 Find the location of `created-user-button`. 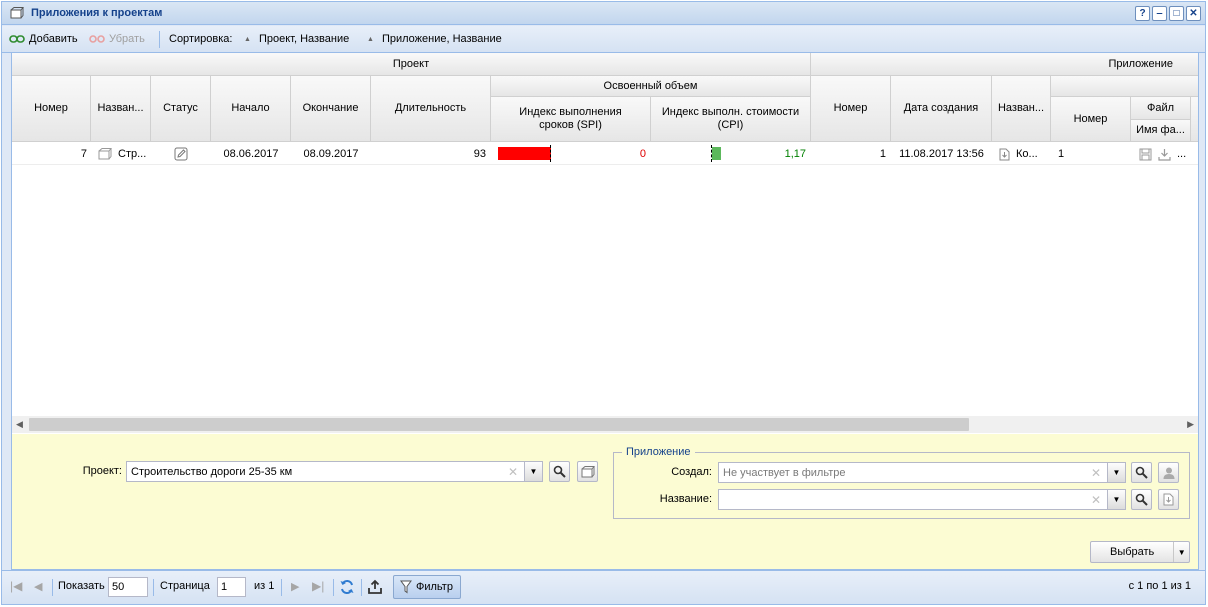

created-user-button is located at coordinates (1168, 472).